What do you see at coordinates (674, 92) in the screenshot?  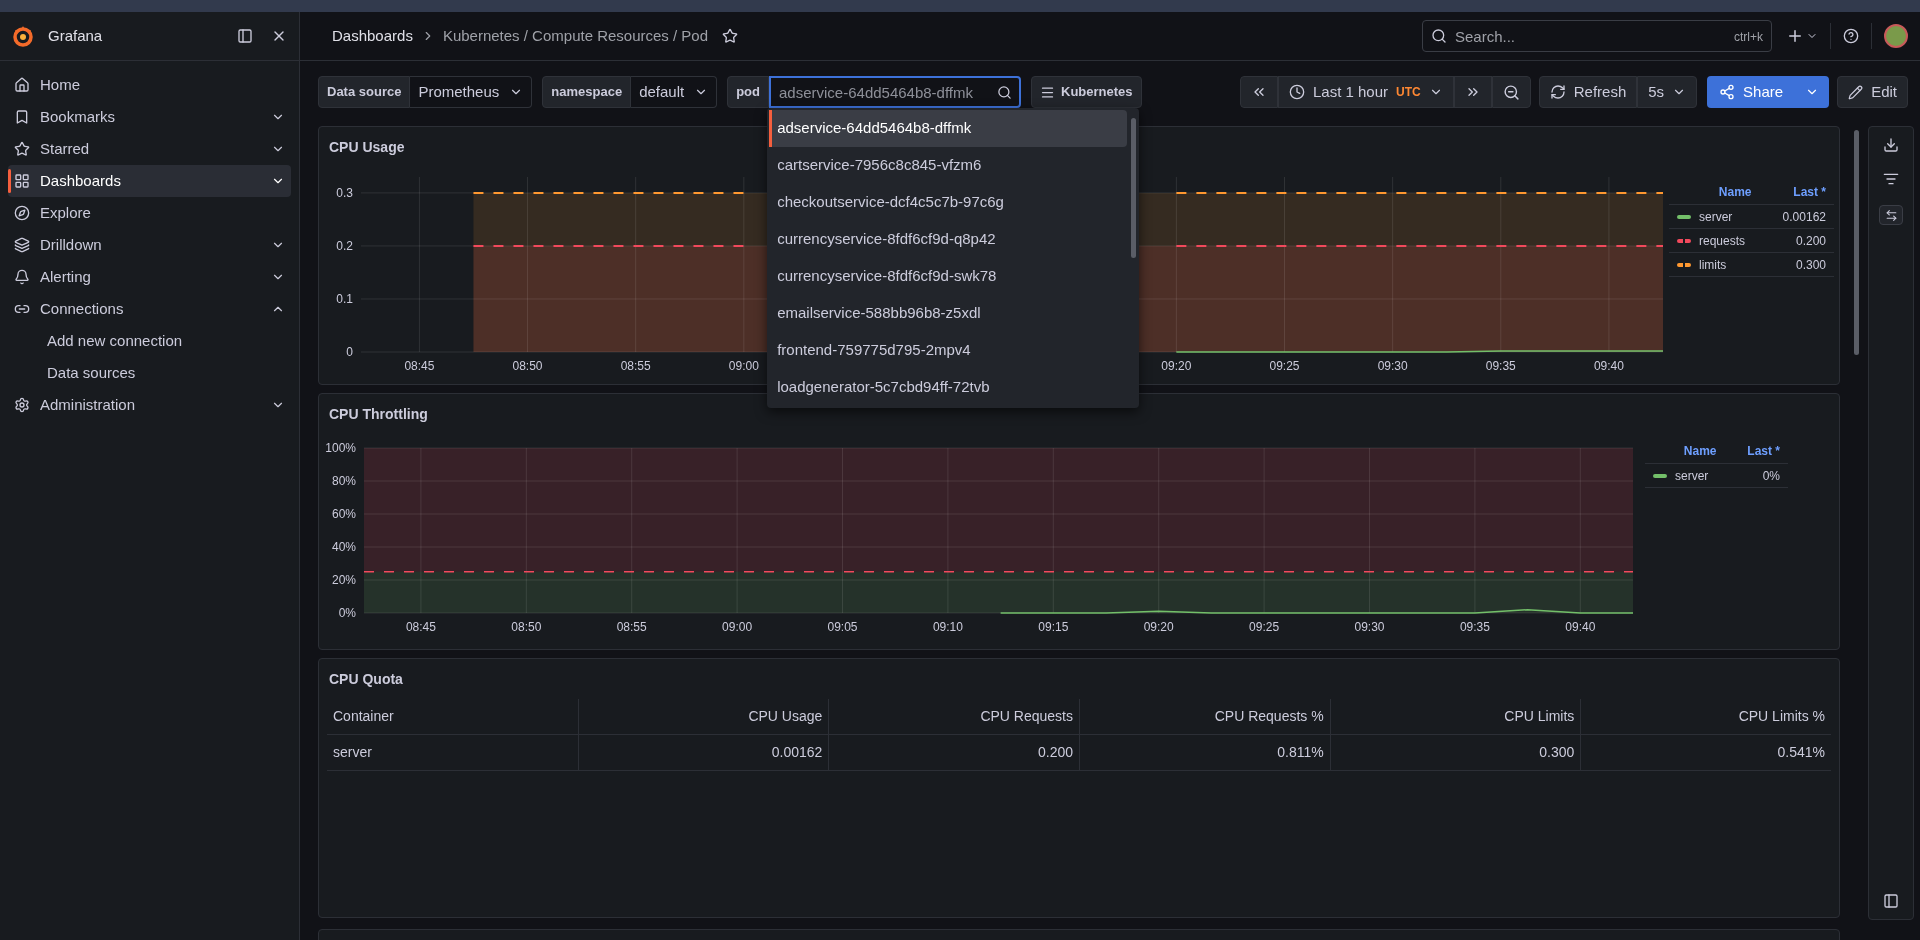 I see `variable-select: default` at bounding box center [674, 92].